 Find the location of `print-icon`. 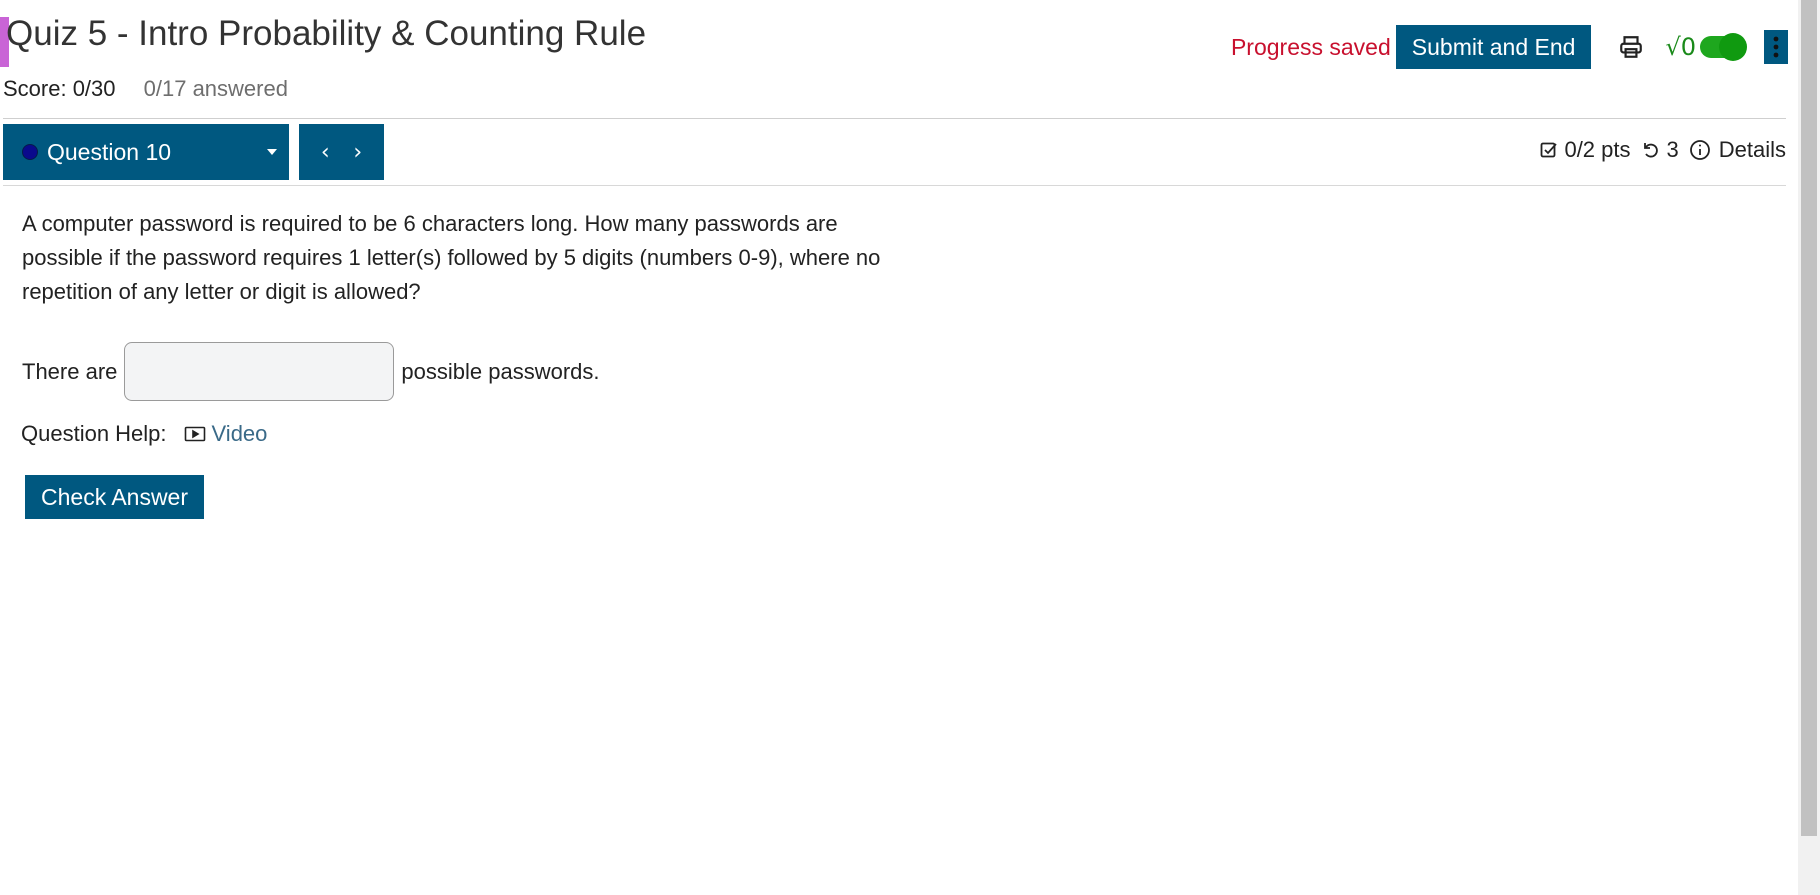

print-icon is located at coordinates (1631, 47).